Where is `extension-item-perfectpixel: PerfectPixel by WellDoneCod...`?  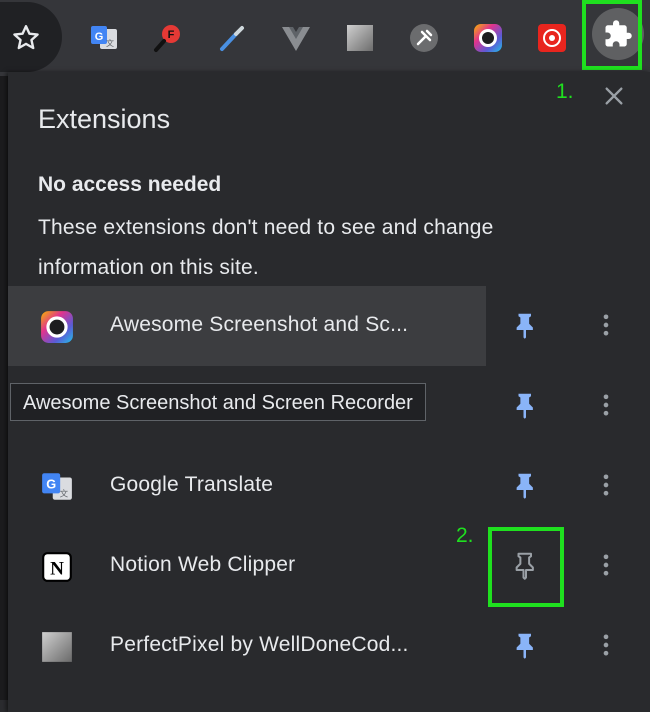
extension-item-perfectpixel: PerfectPixel by WellDoneCod... is located at coordinates (329, 646).